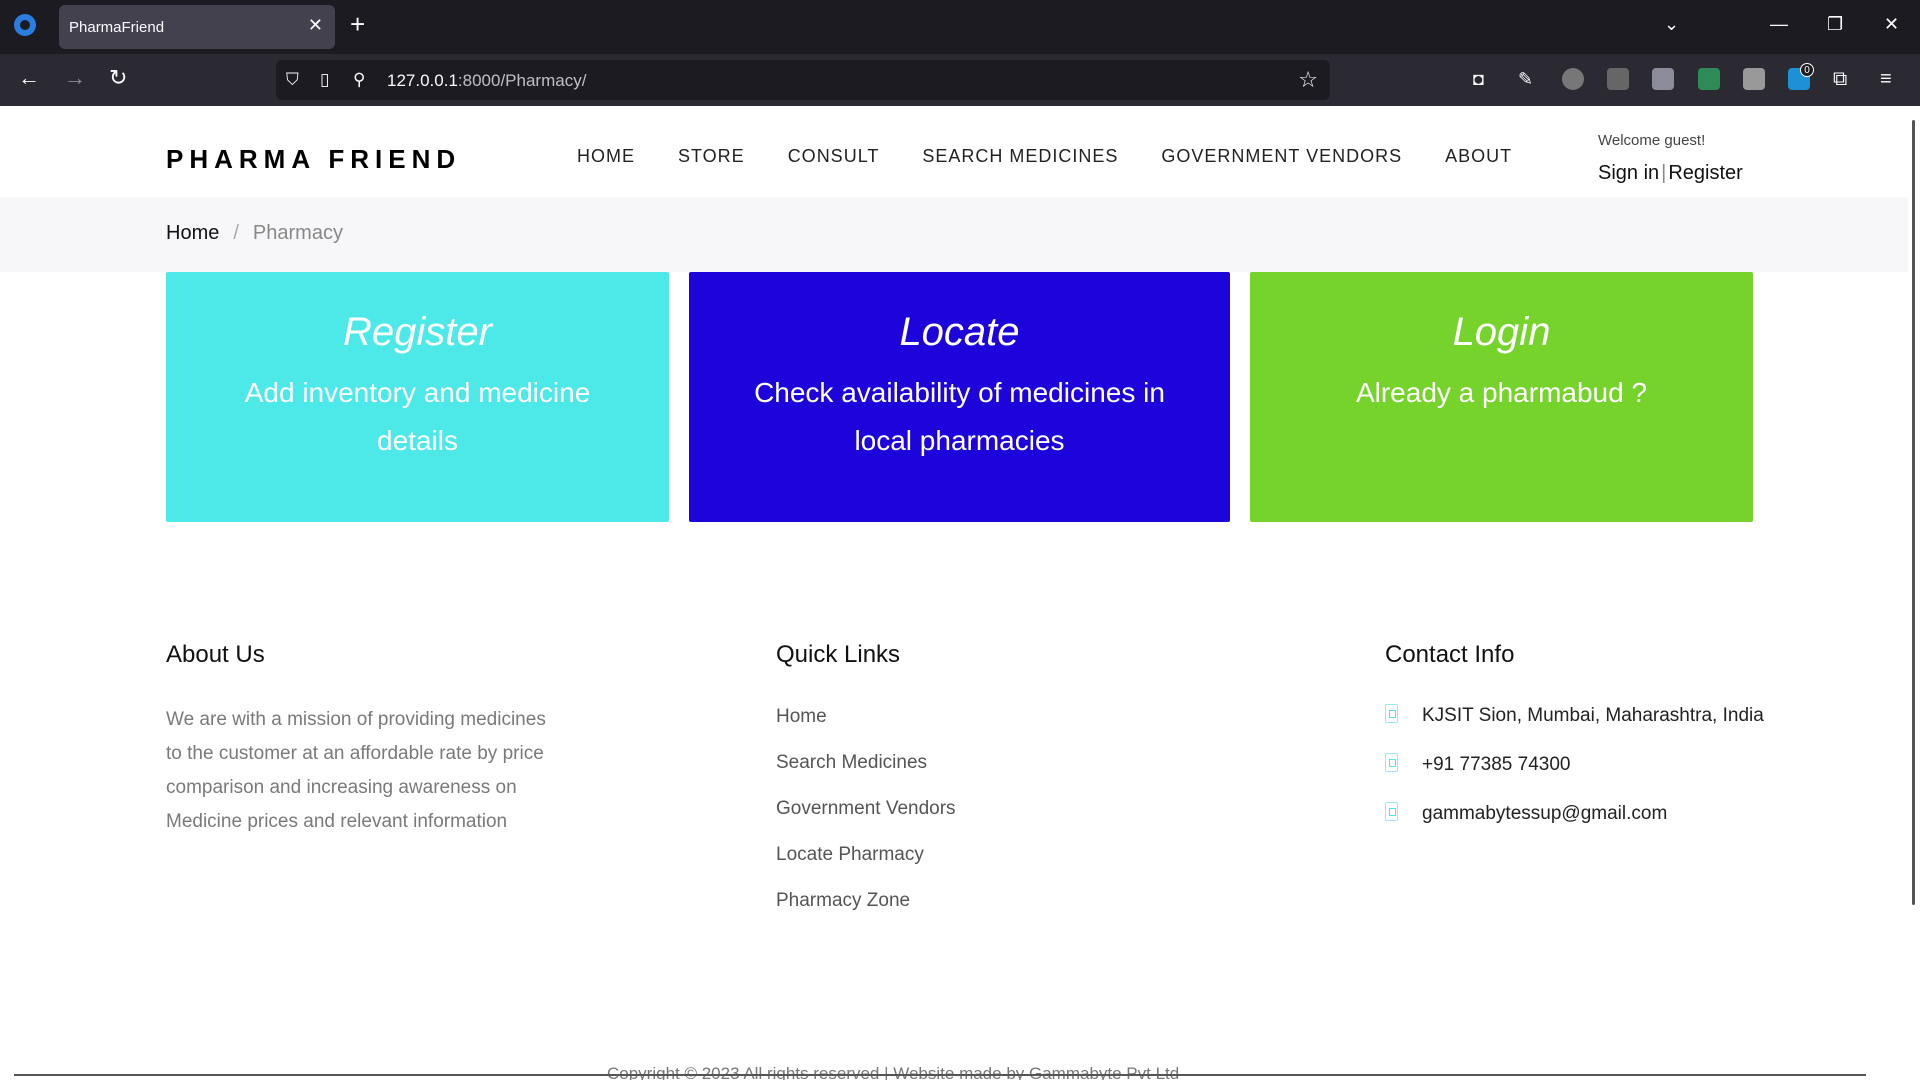  I want to click on s-extension-icon, so click(1754, 79).